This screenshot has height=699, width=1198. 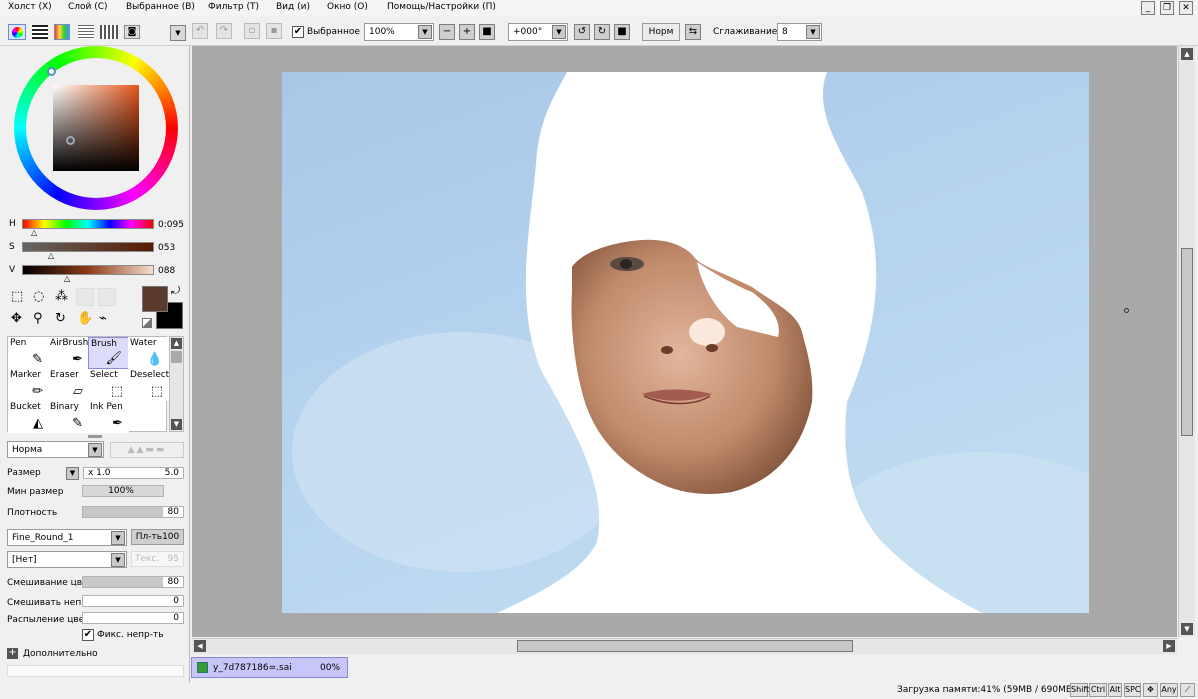 What do you see at coordinates (40, 32) in the screenshot?
I see `rgb-sliders-tab-icon` at bounding box center [40, 32].